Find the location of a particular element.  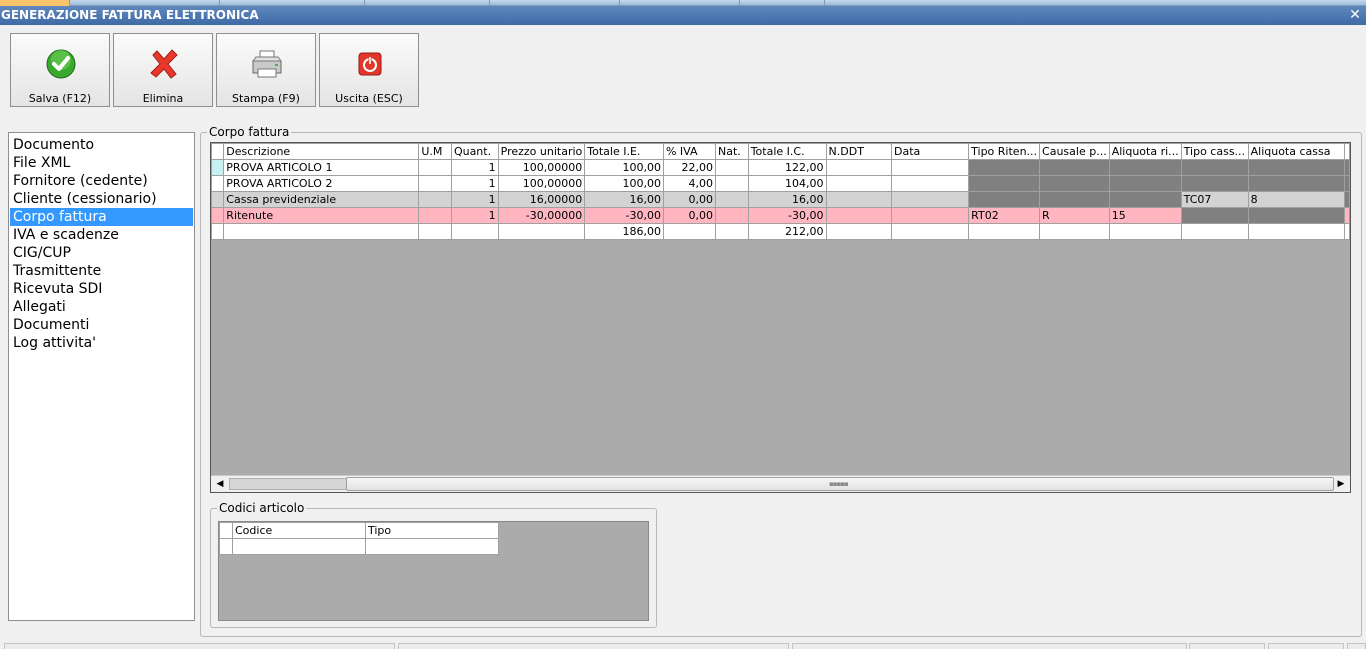

save-button: Salva (F12) is located at coordinates (60, 70).